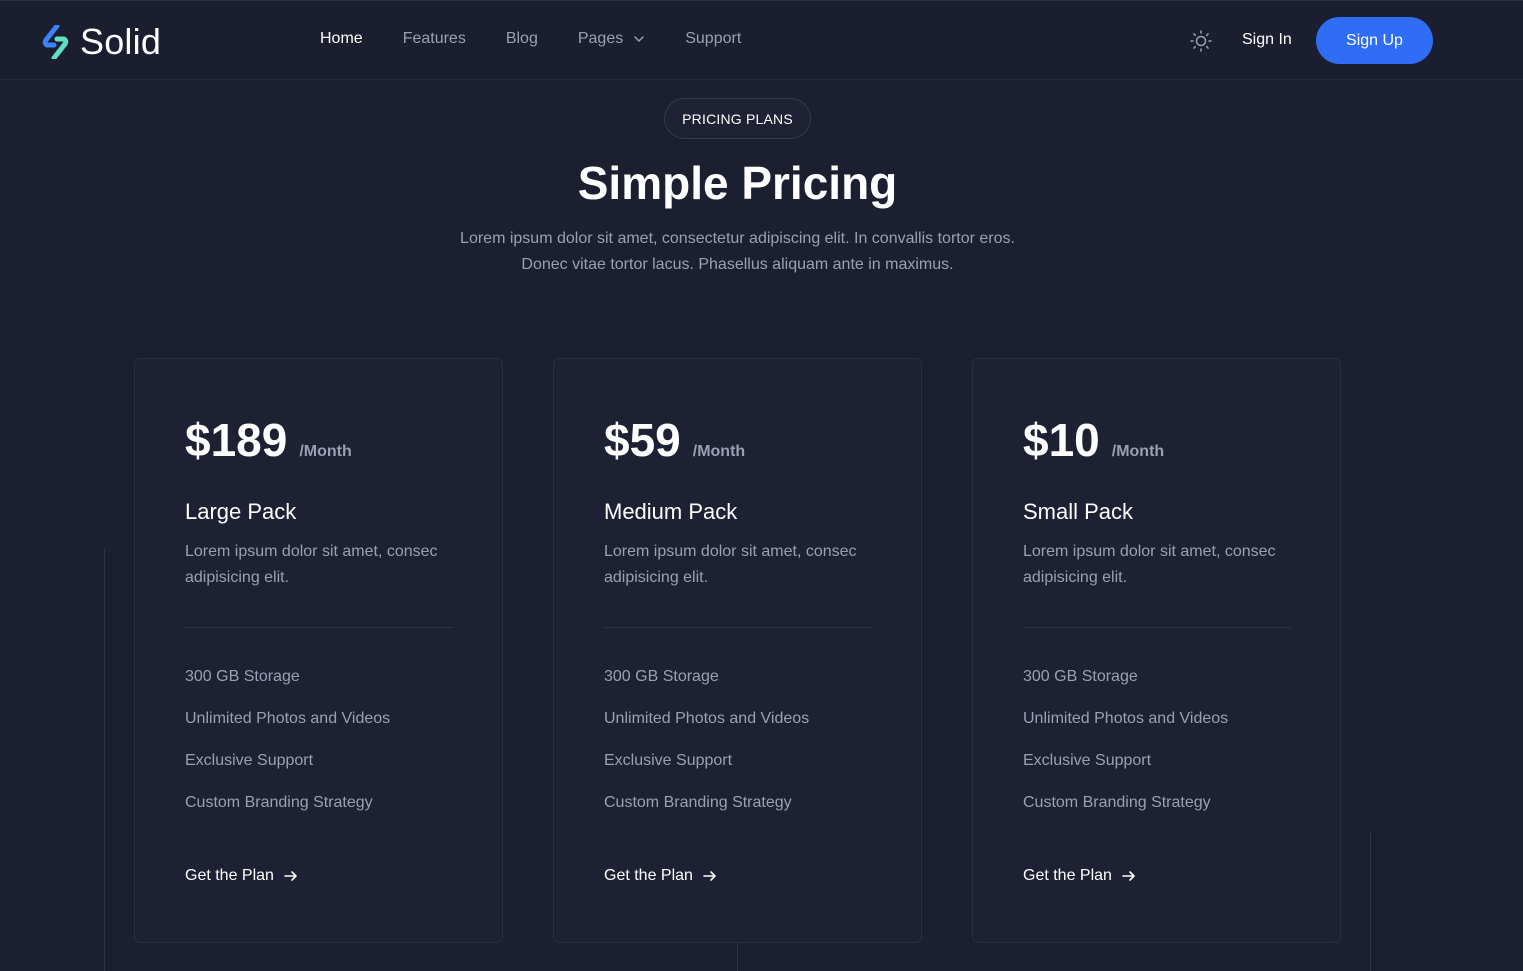 Image resolution: width=1523 pixels, height=971 pixels. I want to click on nav-item-pages-label: Pages, so click(600, 38).